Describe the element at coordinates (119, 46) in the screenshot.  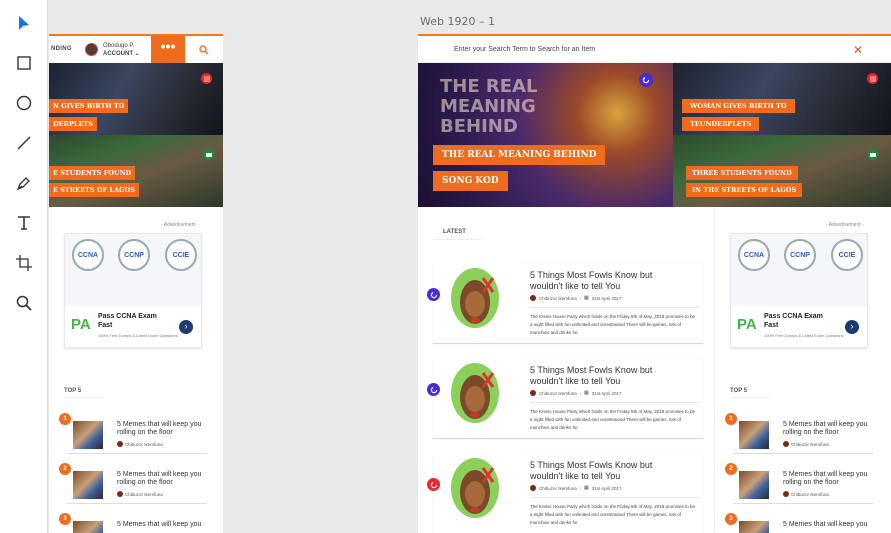
I see `user-name: Obodugo P.` at that location.